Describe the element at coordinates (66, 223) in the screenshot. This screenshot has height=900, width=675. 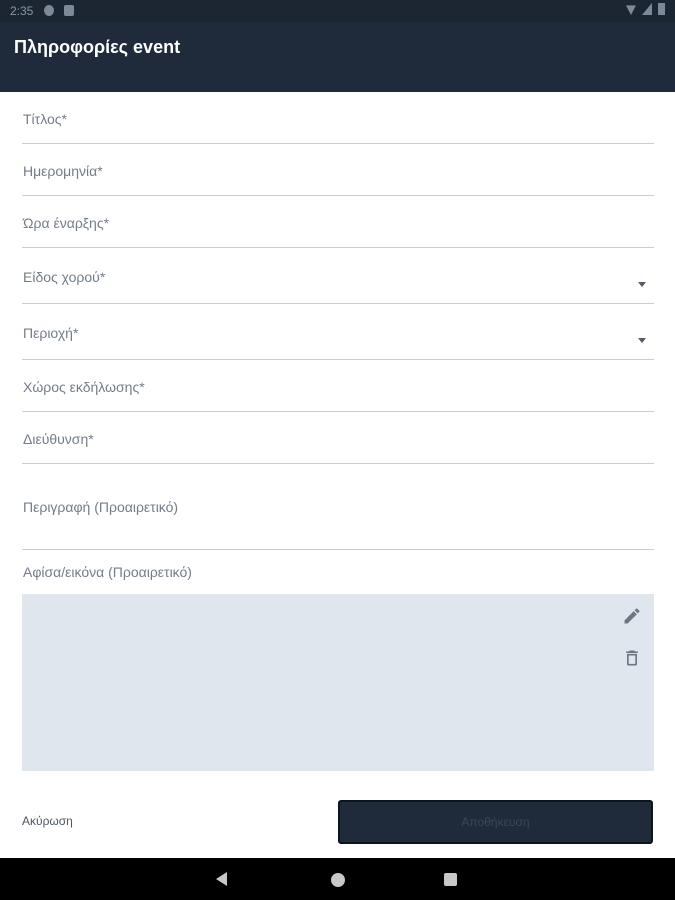
I see `start-time-field-label: Ώρα έναρξης*` at that location.